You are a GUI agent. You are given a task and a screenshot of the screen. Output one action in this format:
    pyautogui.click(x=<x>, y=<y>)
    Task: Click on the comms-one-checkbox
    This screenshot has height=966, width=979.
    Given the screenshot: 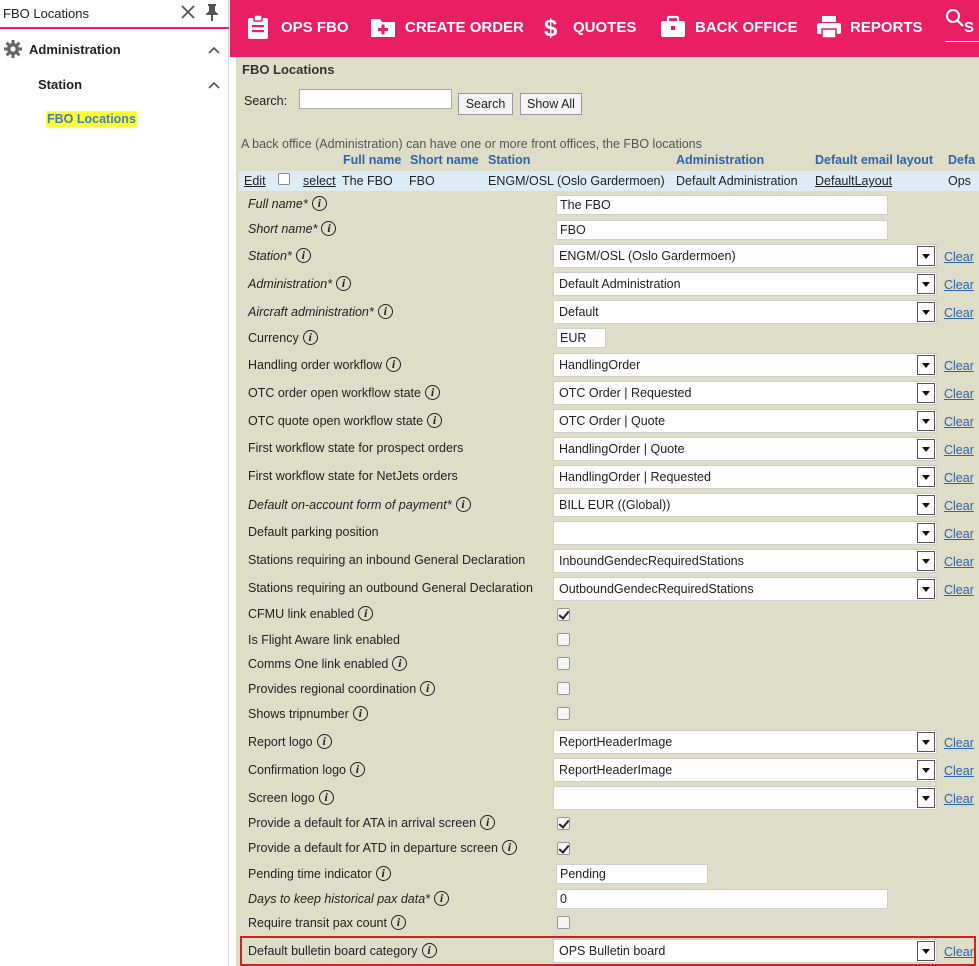 What is the action you would take?
    pyautogui.click(x=563, y=663)
    